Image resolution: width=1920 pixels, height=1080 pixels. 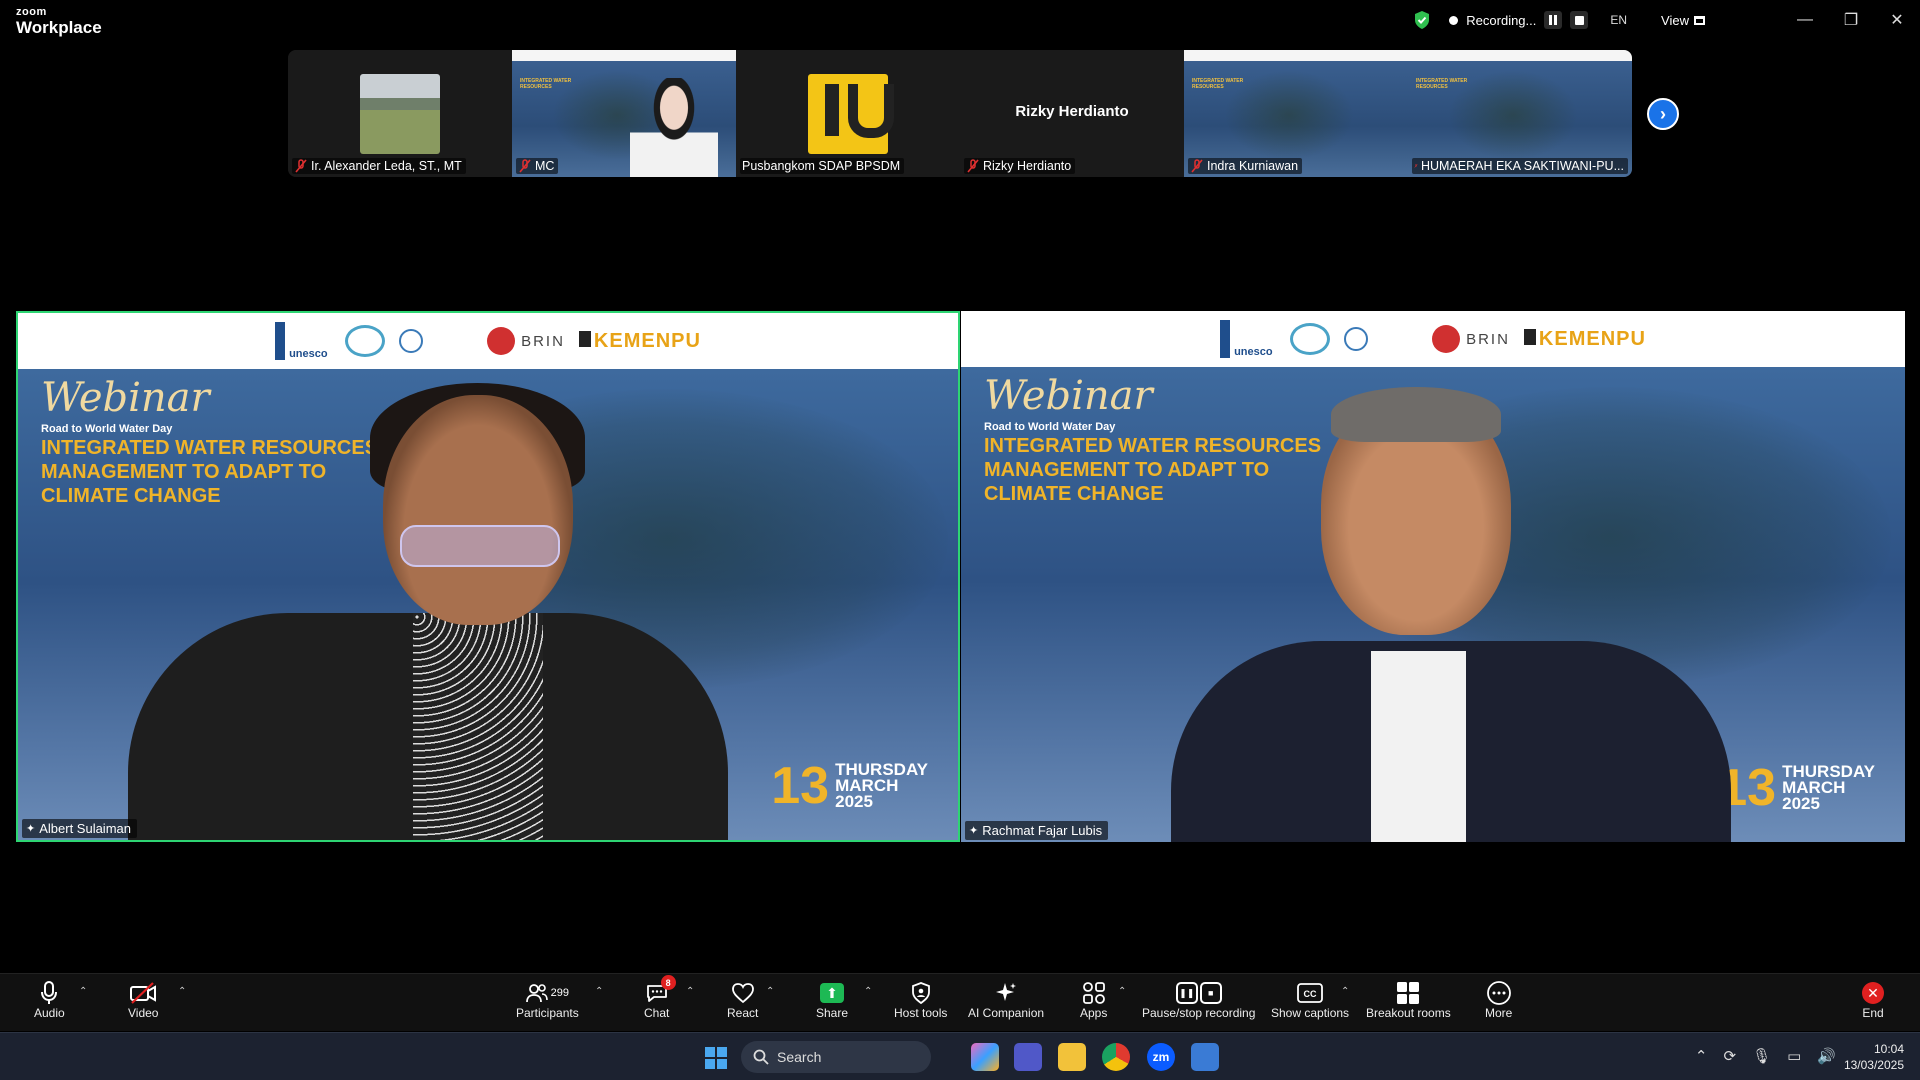 What do you see at coordinates (1122, 991) in the screenshot?
I see `apps-options-caret-icon: ⌃` at bounding box center [1122, 991].